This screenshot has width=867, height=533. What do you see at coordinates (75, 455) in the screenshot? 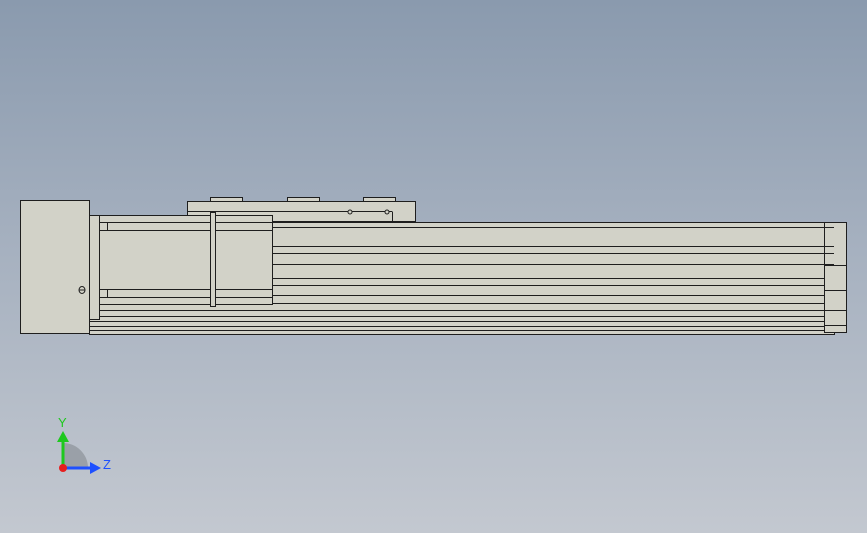
I see `triad-quadrant` at bounding box center [75, 455].